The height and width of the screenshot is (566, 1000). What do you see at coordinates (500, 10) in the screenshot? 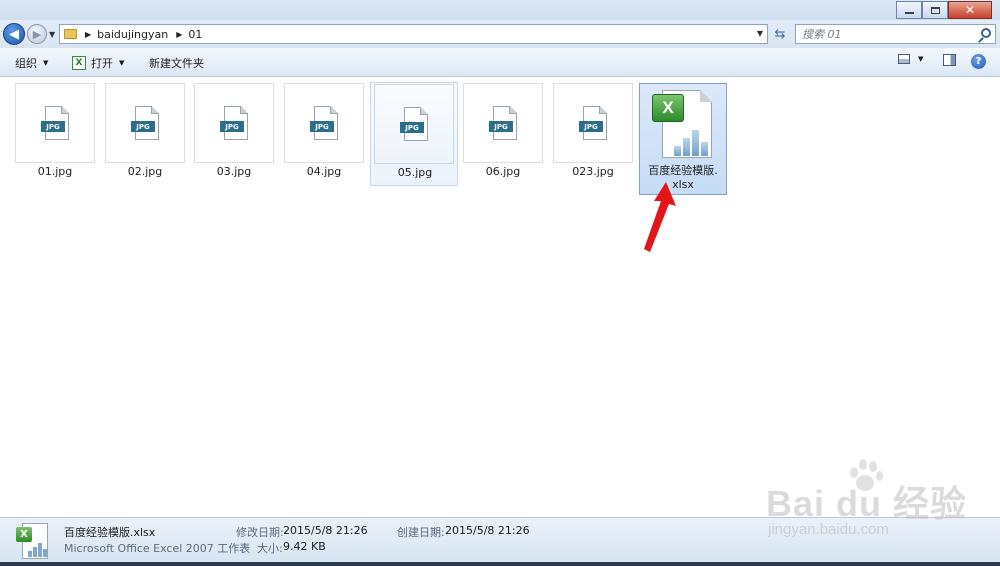
I see `title-bar: ✕` at bounding box center [500, 10].